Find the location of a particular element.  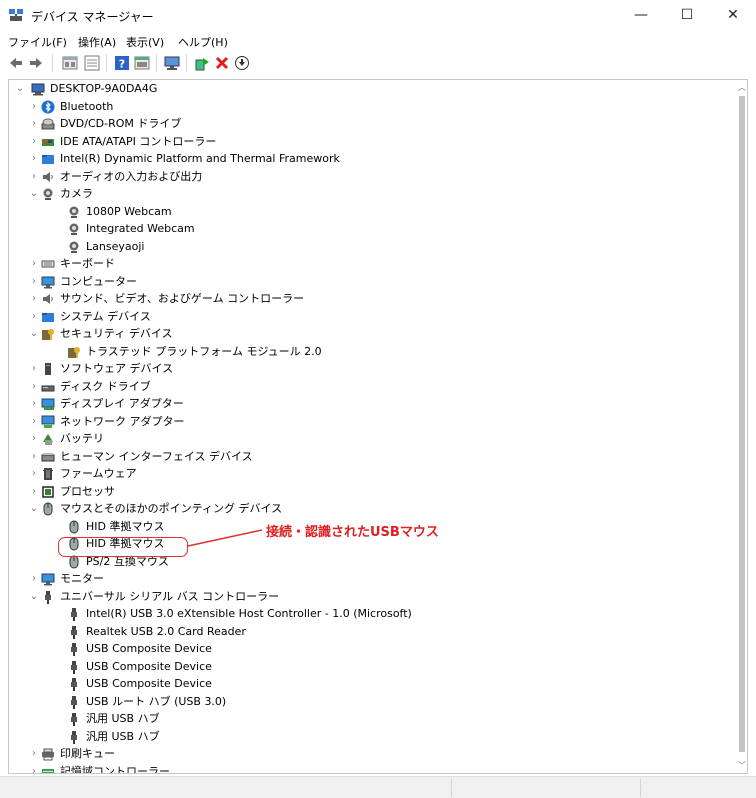

tree-item-label: USB ルート ハブ (USB 3.0) is located at coordinates (156, 701).